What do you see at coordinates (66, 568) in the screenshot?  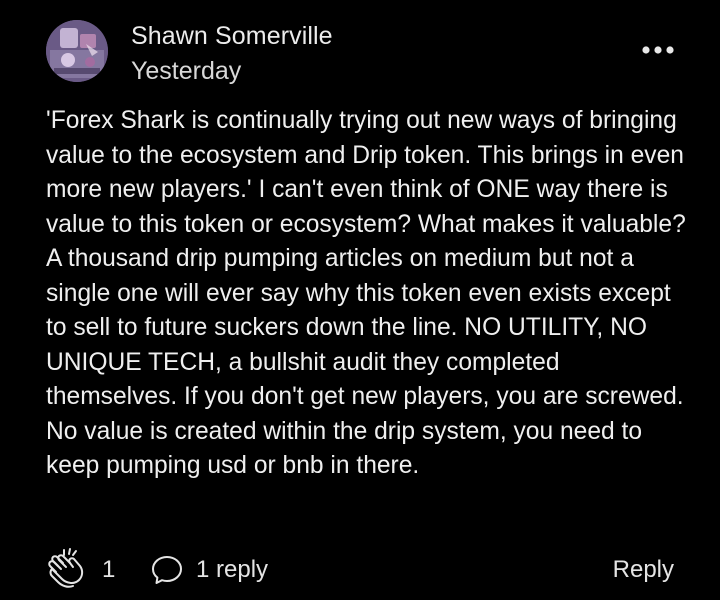 I see `clap-icon` at bounding box center [66, 568].